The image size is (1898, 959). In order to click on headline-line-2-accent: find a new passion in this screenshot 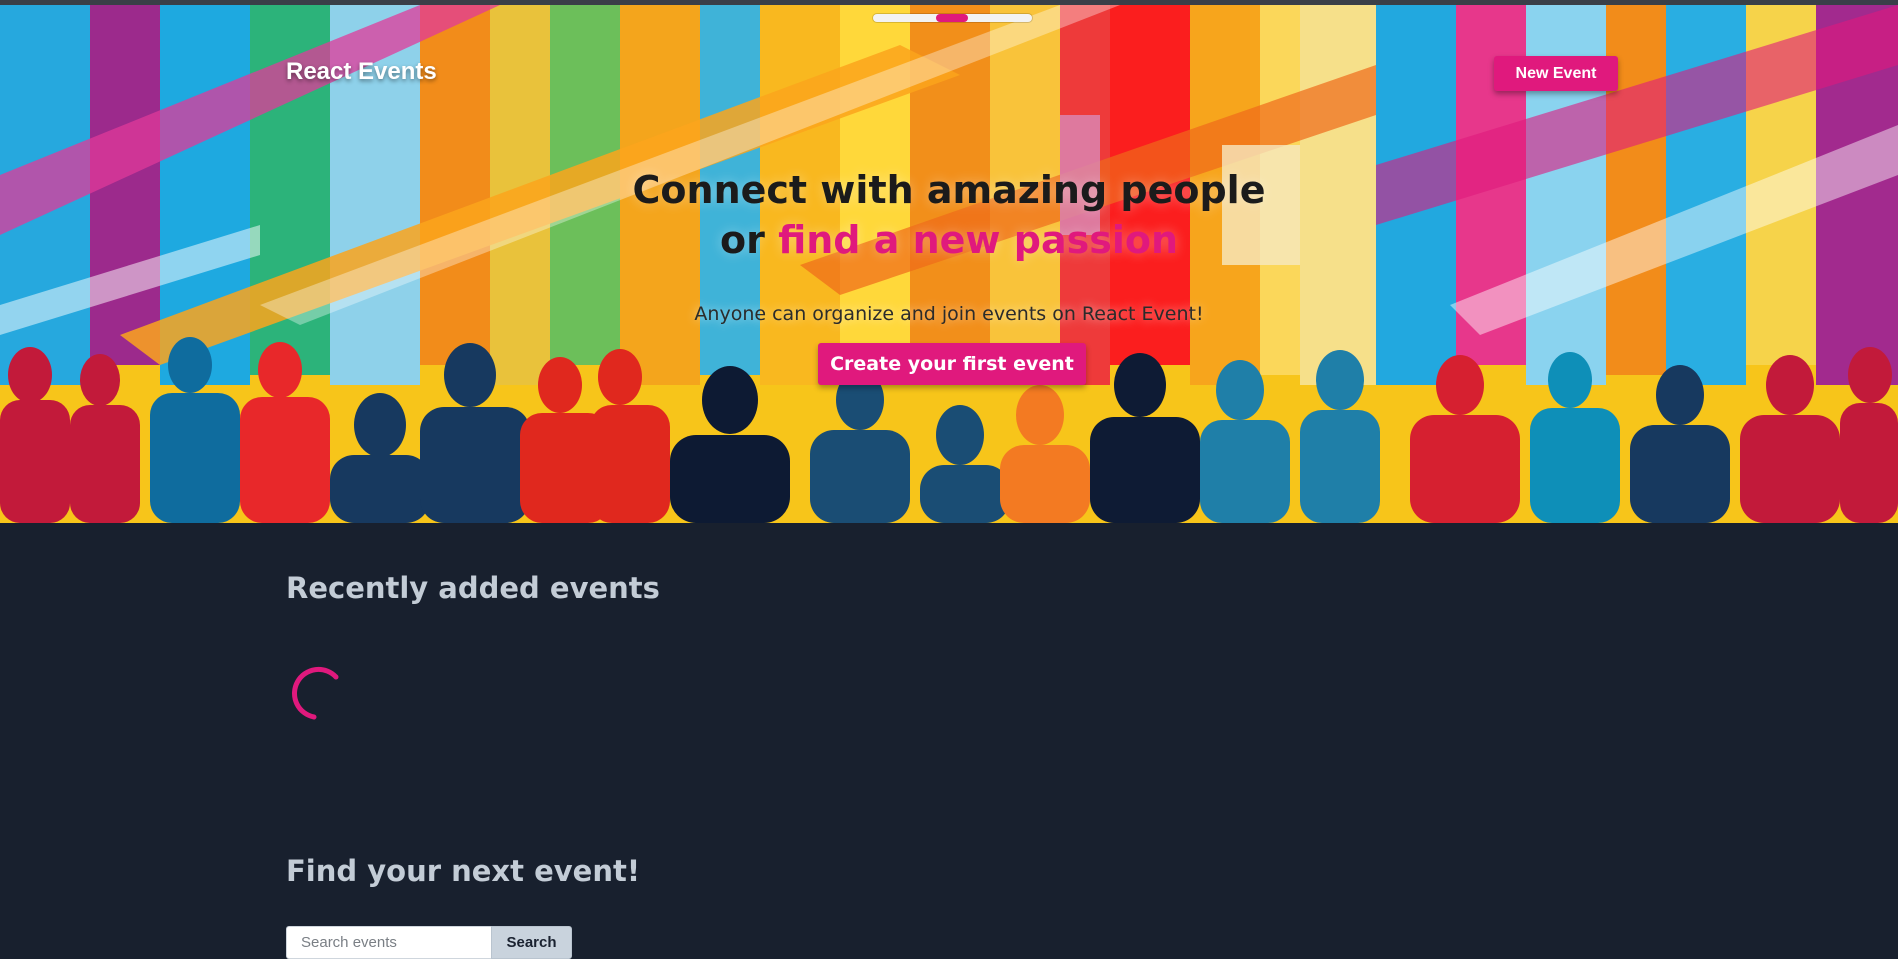, I will do `click(978, 240)`.